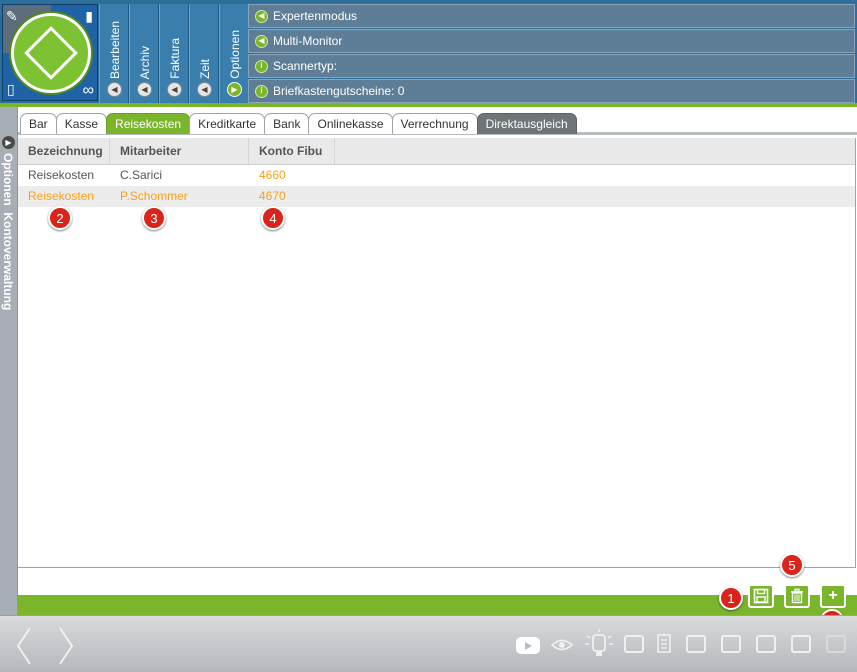 Image resolution: width=857 pixels, height=672 pixels. I want to click on logo-emblem, so click(51, 53).